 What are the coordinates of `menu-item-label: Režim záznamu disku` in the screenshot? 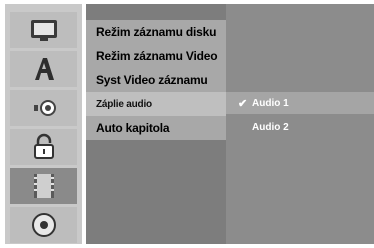 It's located at (156, 32).